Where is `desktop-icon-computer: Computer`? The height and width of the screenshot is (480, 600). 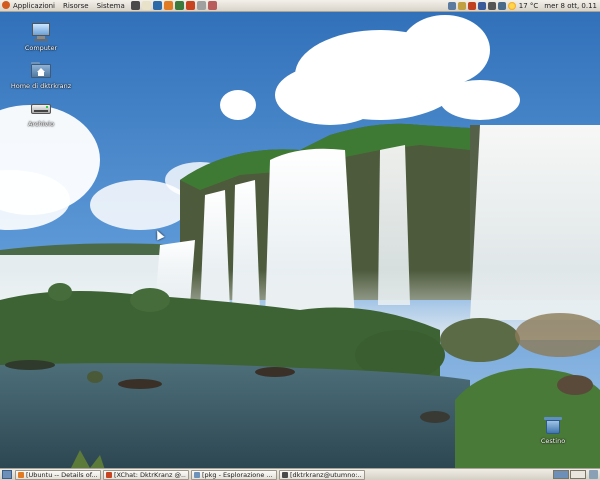 desktop-icon-computer: Computer is located at coordinates (41, 37).